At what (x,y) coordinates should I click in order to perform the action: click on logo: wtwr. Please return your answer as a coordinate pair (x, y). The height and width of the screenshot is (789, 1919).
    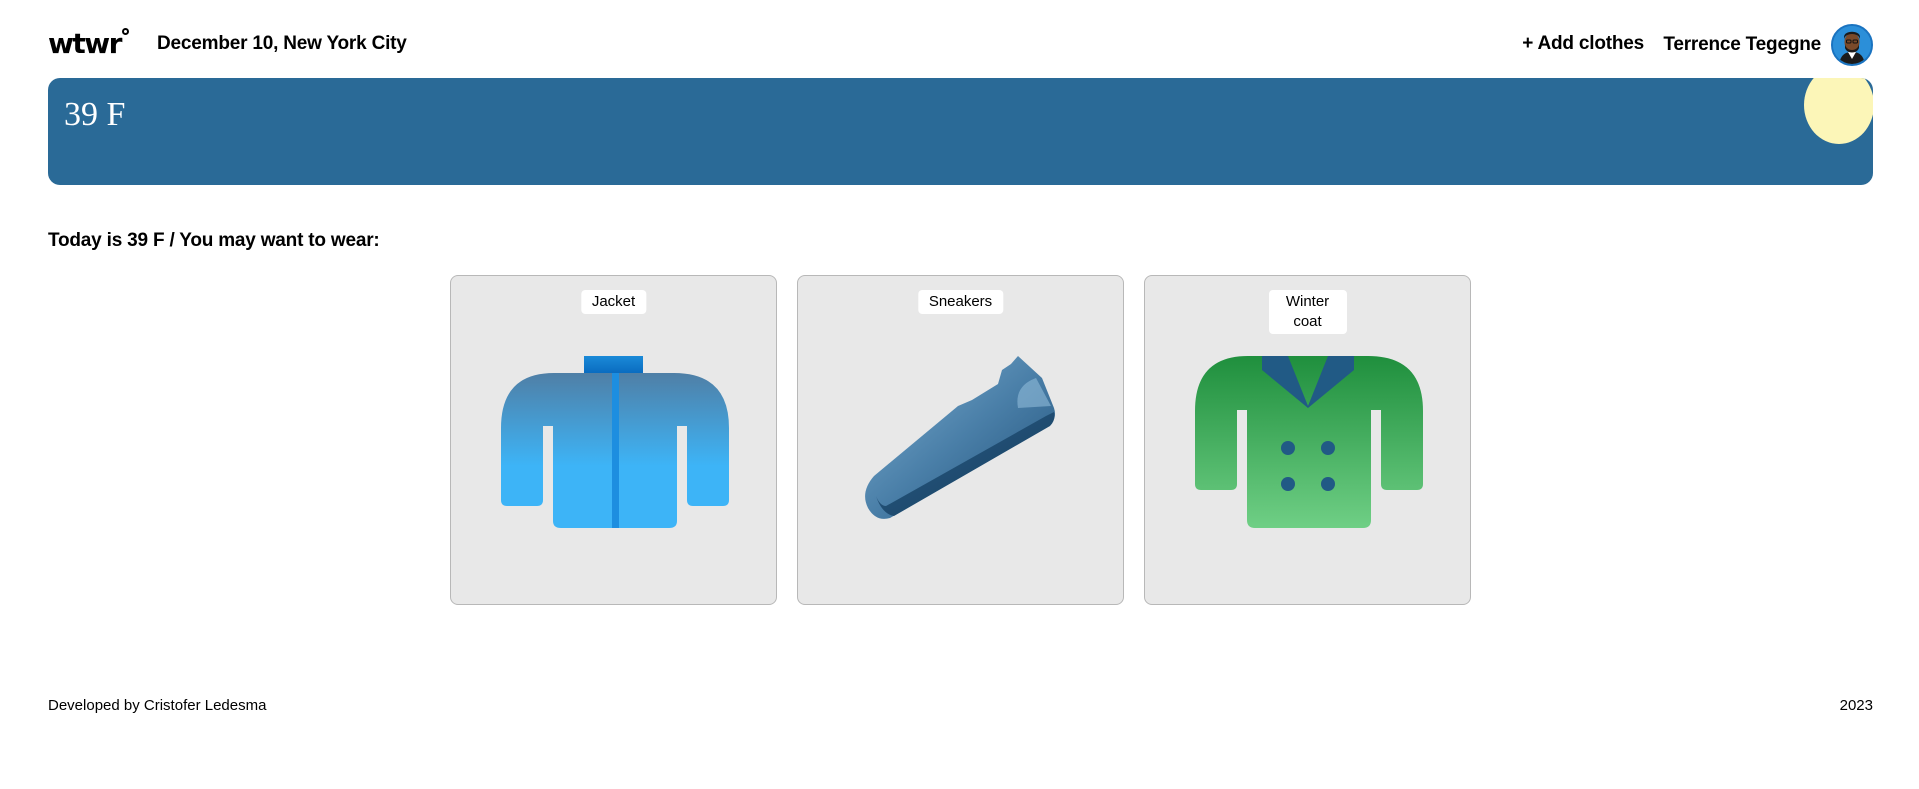
    Looking at the image, I should click on (88, 43).